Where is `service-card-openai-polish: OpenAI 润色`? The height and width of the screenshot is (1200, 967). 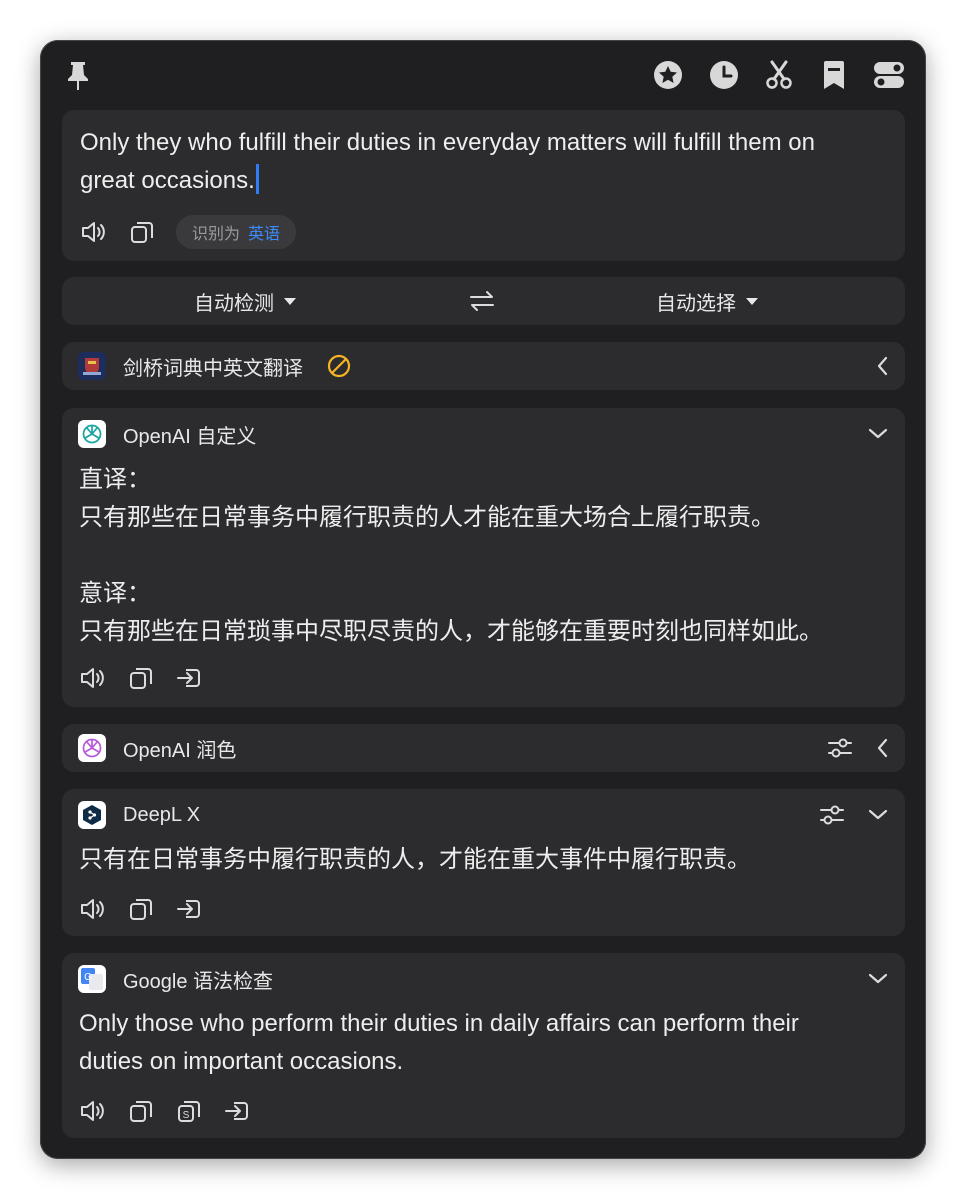
service-card-openai-polish: OpenAI 润色 is located at coordinates (483, 748).